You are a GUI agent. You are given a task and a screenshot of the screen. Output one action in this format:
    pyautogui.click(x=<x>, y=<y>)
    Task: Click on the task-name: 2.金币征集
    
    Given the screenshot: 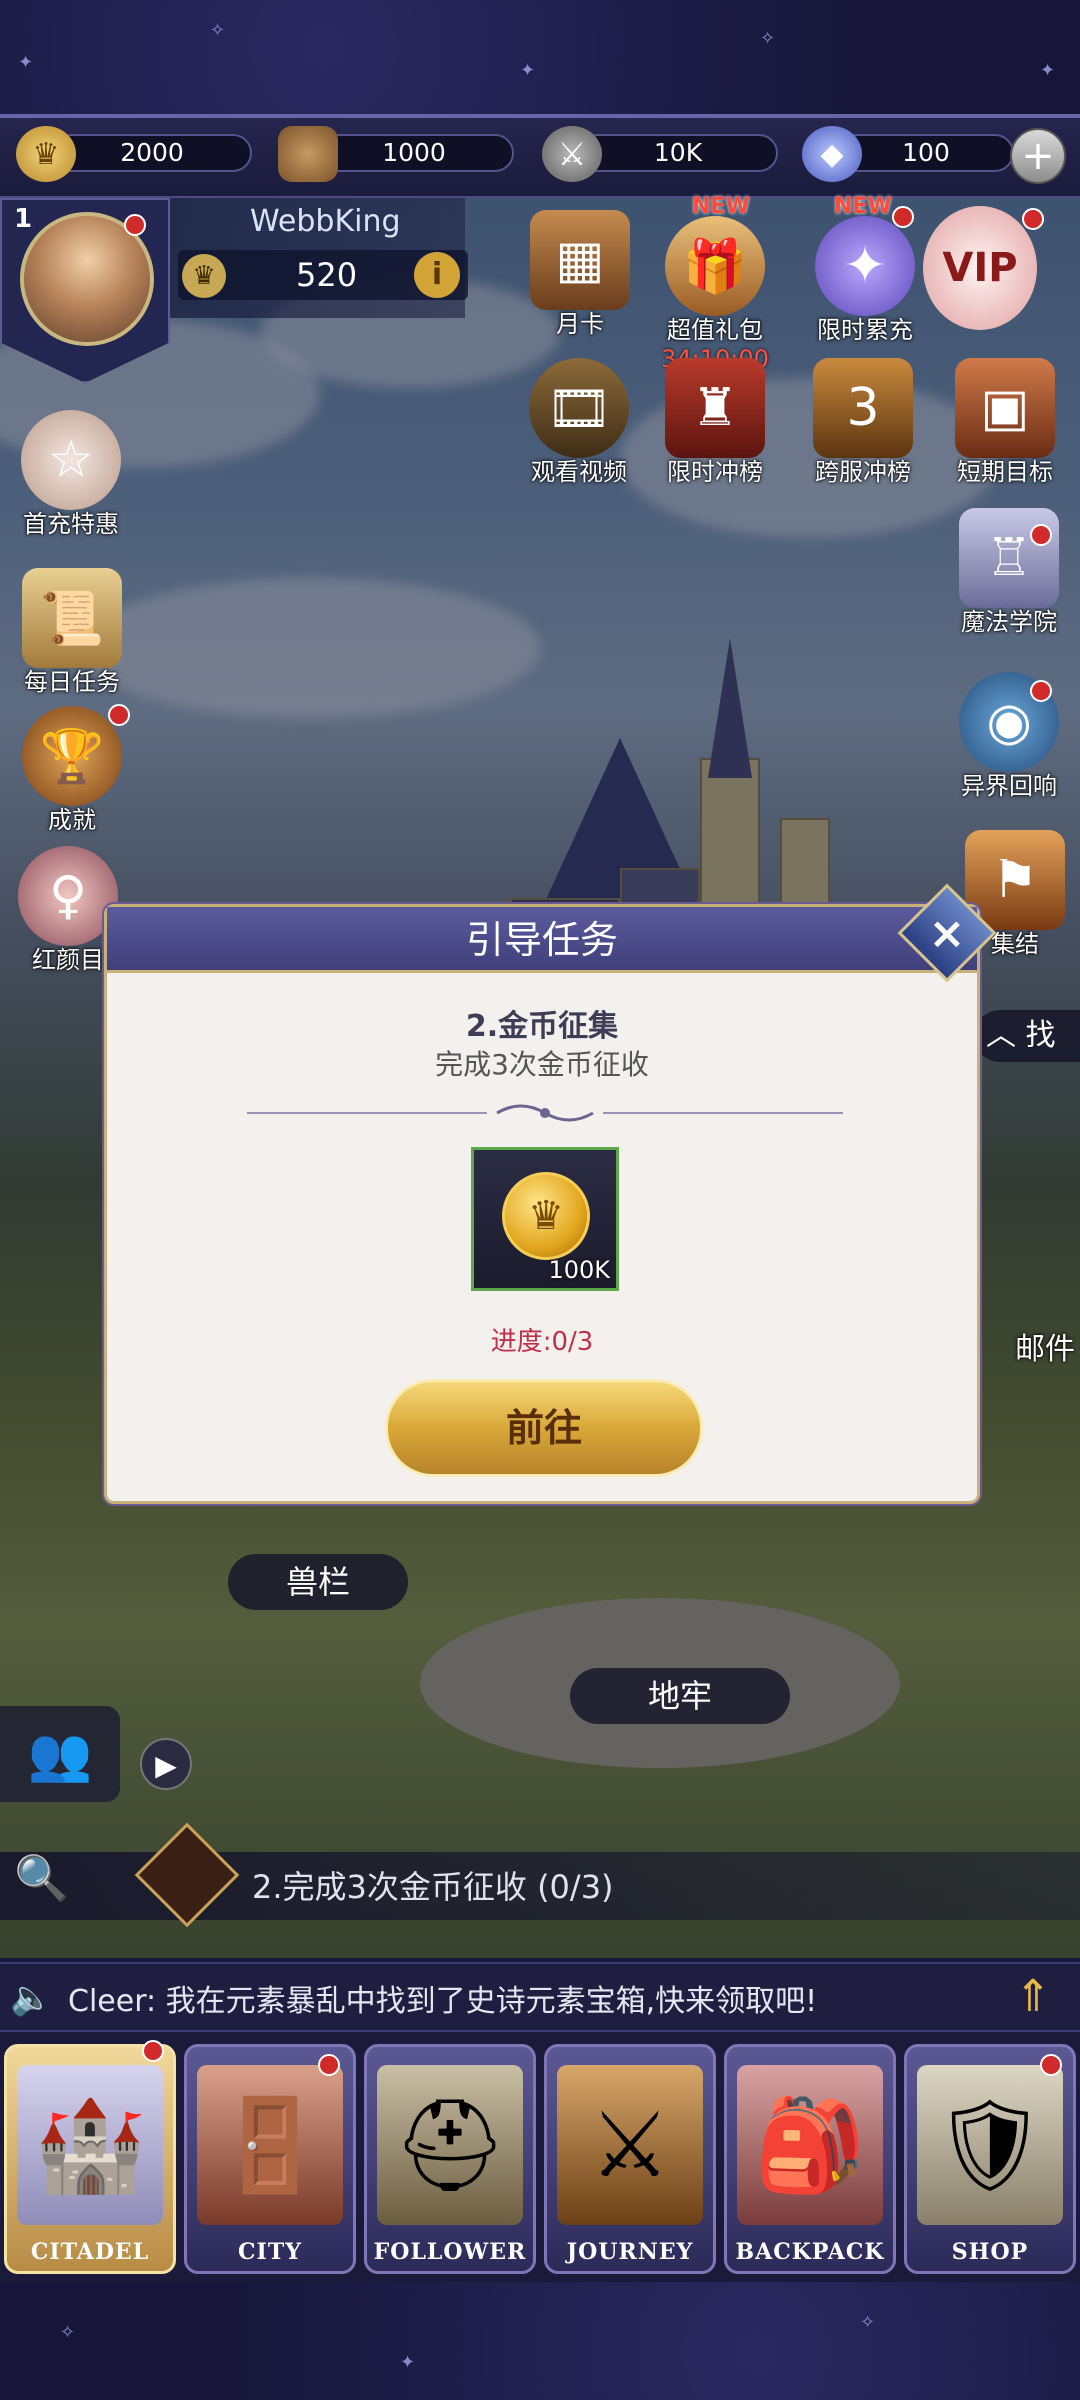 What is the action you would take?
    pyautogui.click(x=542, y=1026)
    